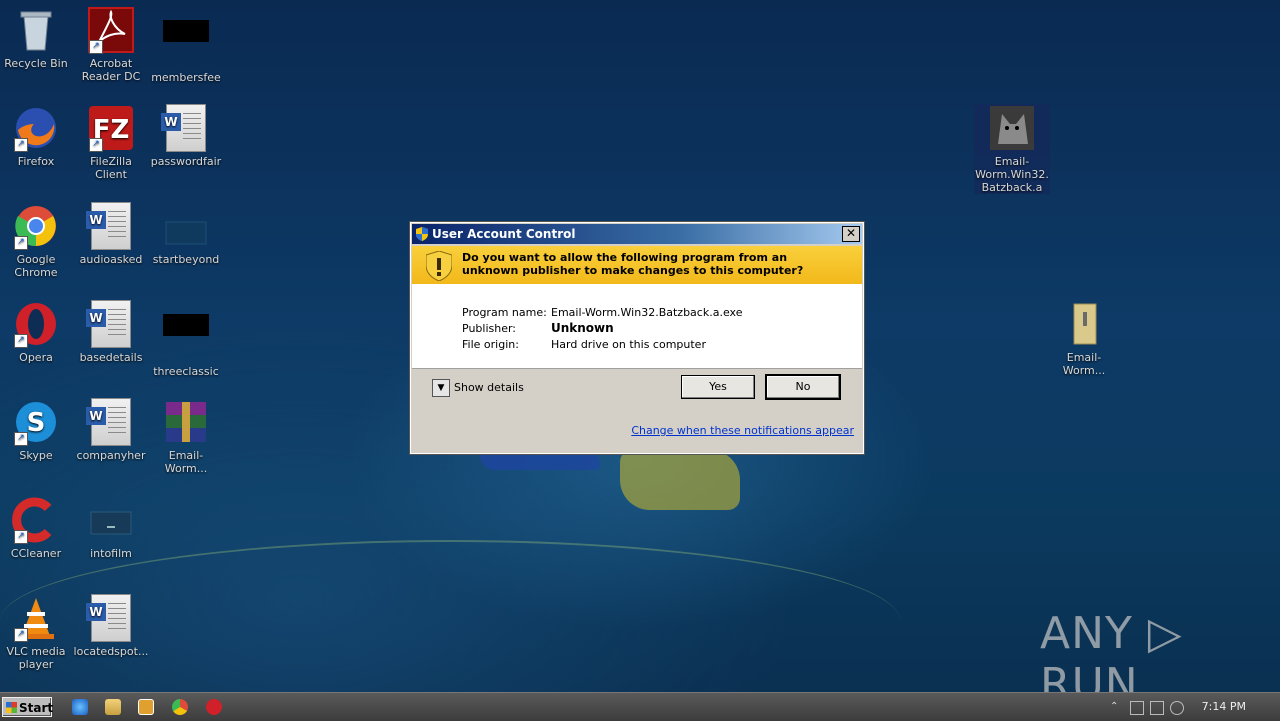 The image size is (1280, 721). What do you see at coordinates (803, 387) in the screenshot?
I see `no-button: No` at bounding box center [803, 387].